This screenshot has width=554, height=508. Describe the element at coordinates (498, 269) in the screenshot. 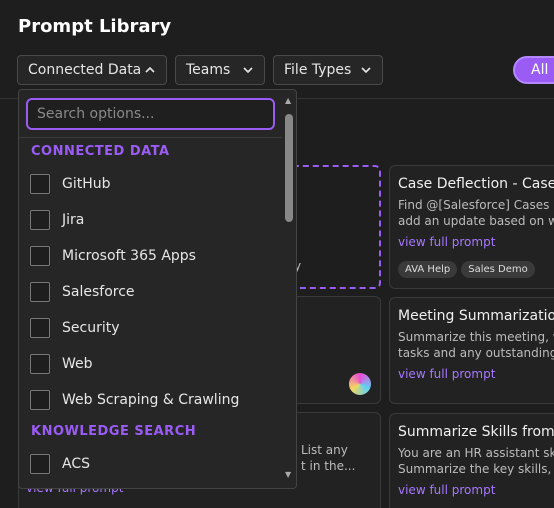

I see `tag: Sales Demo` at that location.